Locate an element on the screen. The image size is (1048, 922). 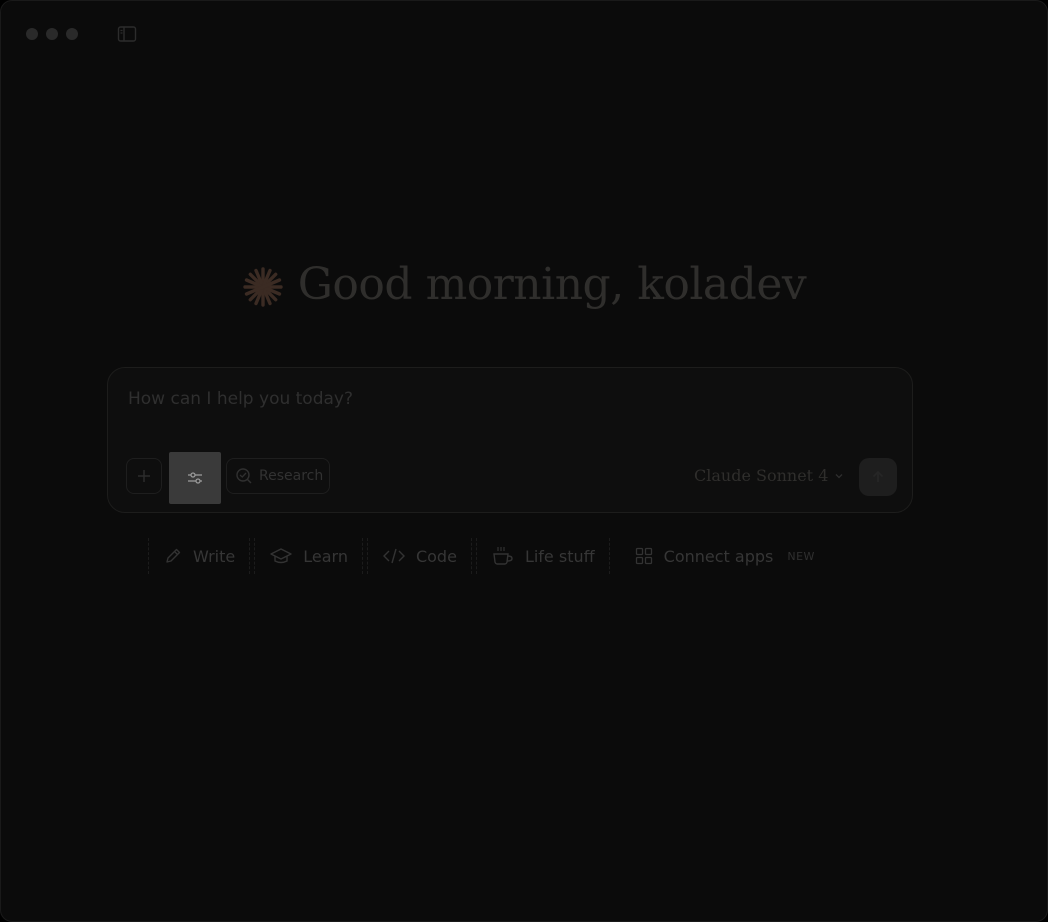
sliders-icon is located at coordinates (195, 478).